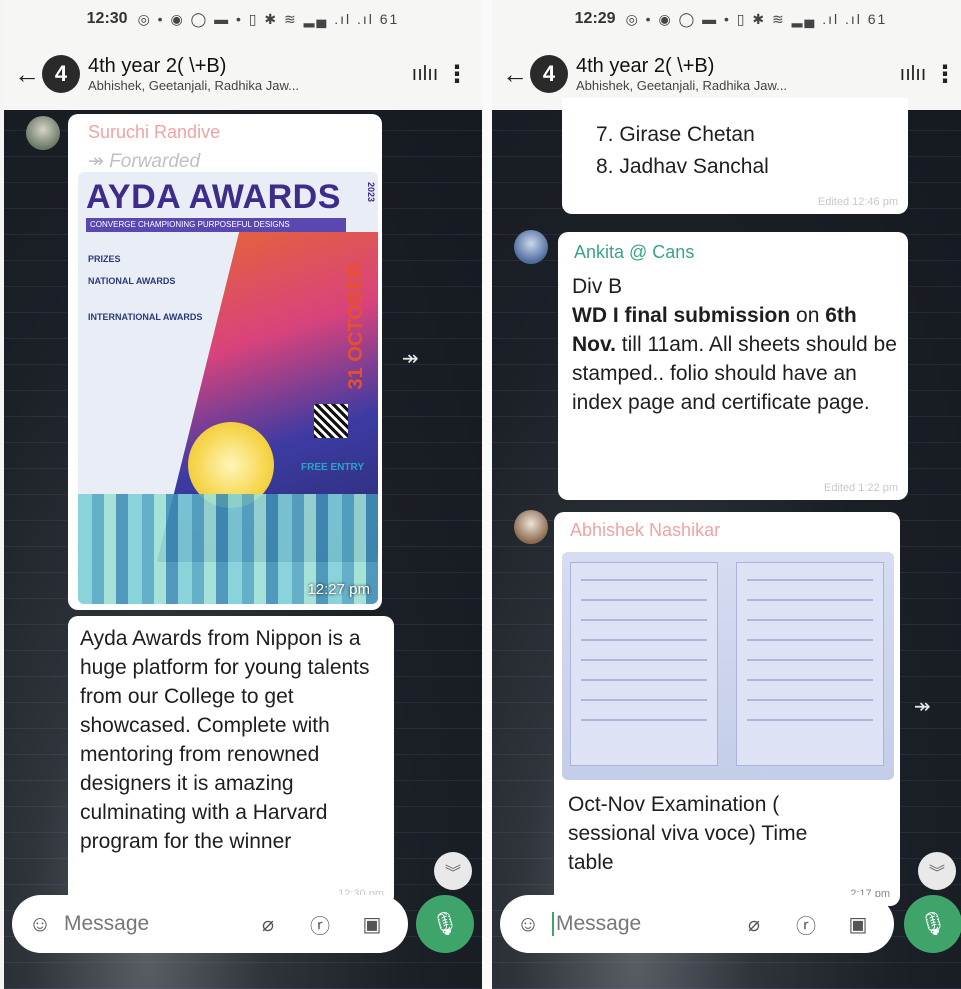  I want to click on poster-tagline: CONVERGE CHAMPIONING PURPOSEFUL DESIGNS, so click(216, 225).